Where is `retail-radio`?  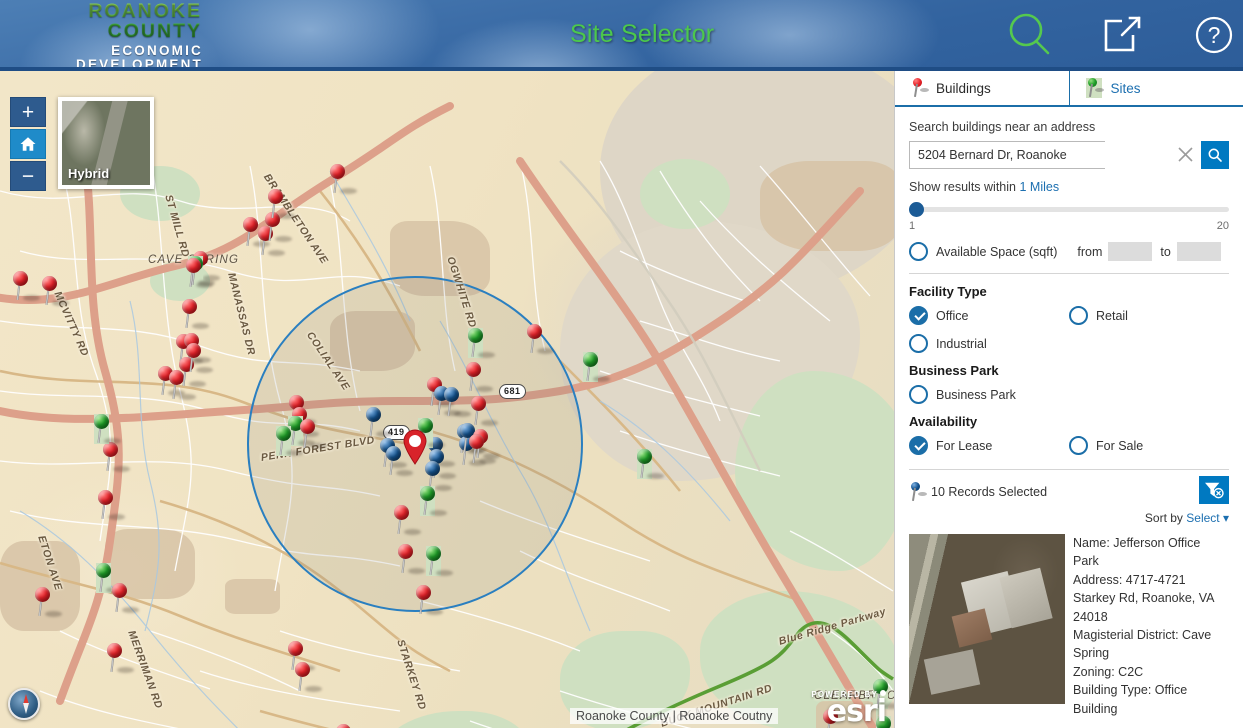
retail-radio is located at coordinates (1078, 315).